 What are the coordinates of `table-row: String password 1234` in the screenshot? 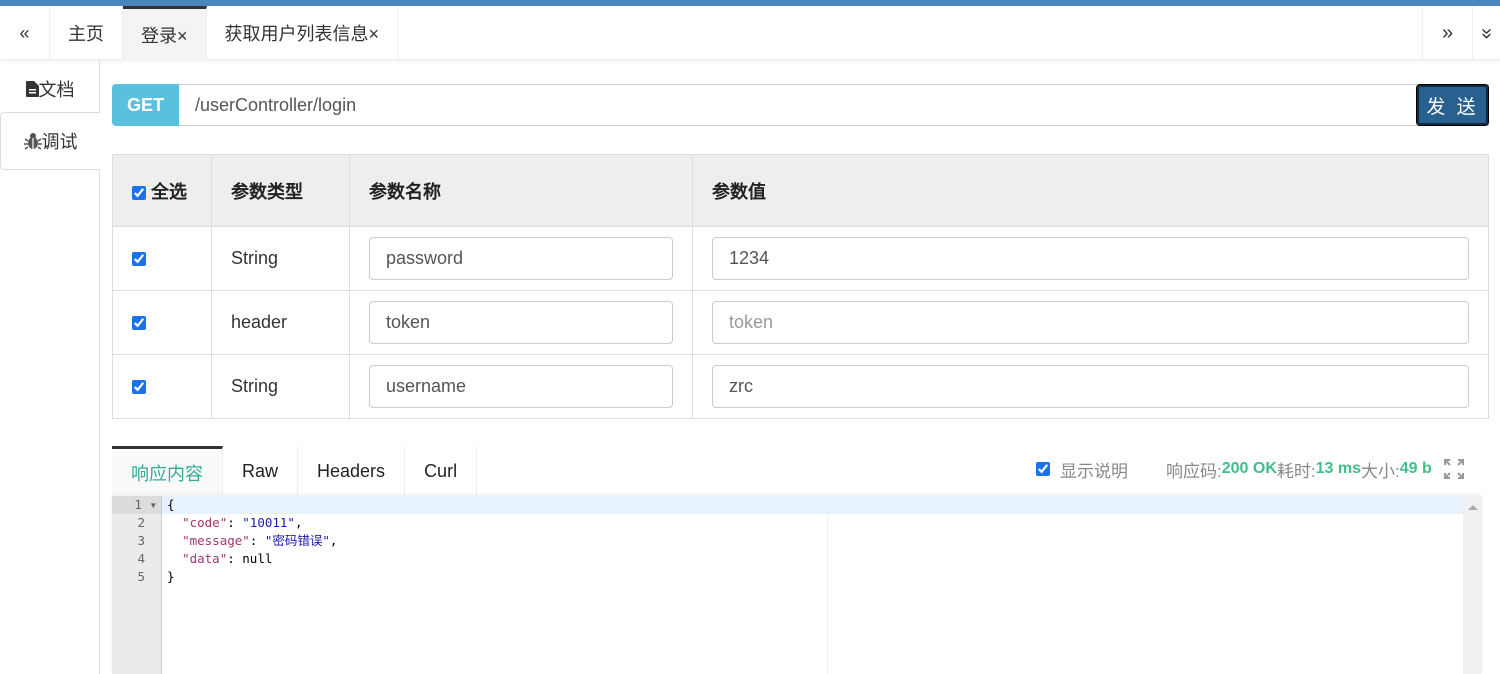 It's located at (800, 258).